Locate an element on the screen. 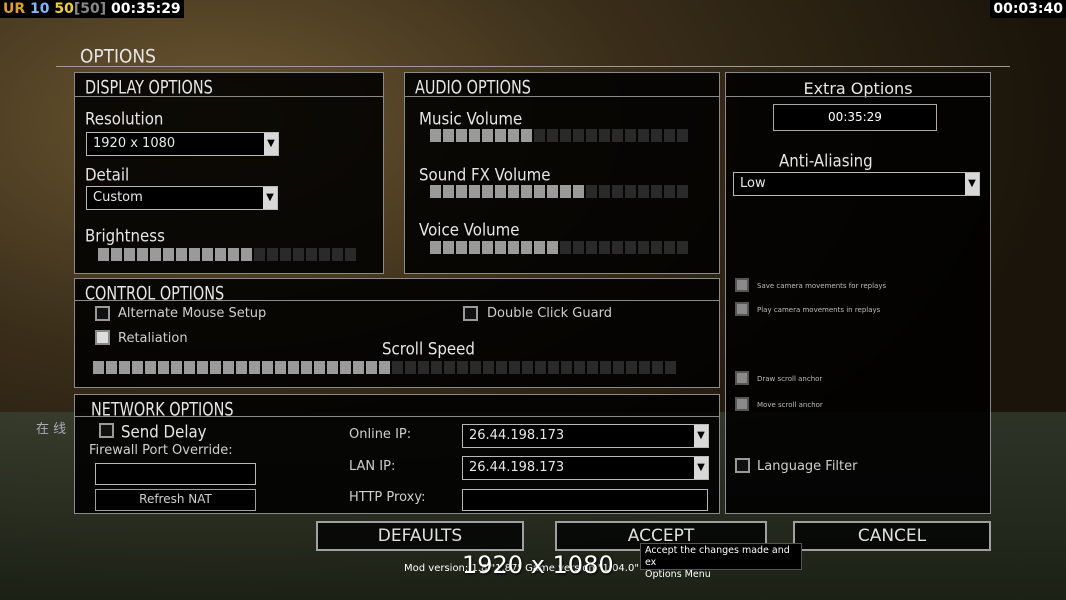  resolution-select: 1920 x 1080 ▼ is located at coordinates (182, 144).